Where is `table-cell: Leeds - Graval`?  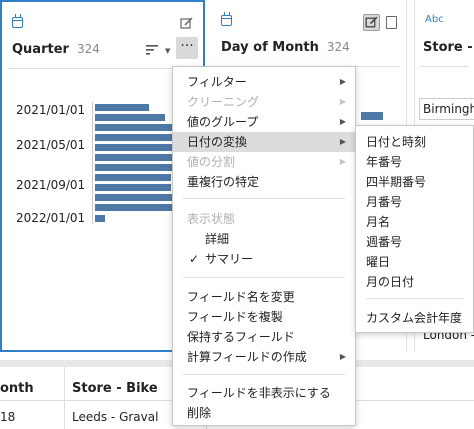 table-cell: Leeds - Graval is located at coordinates (115, 417).